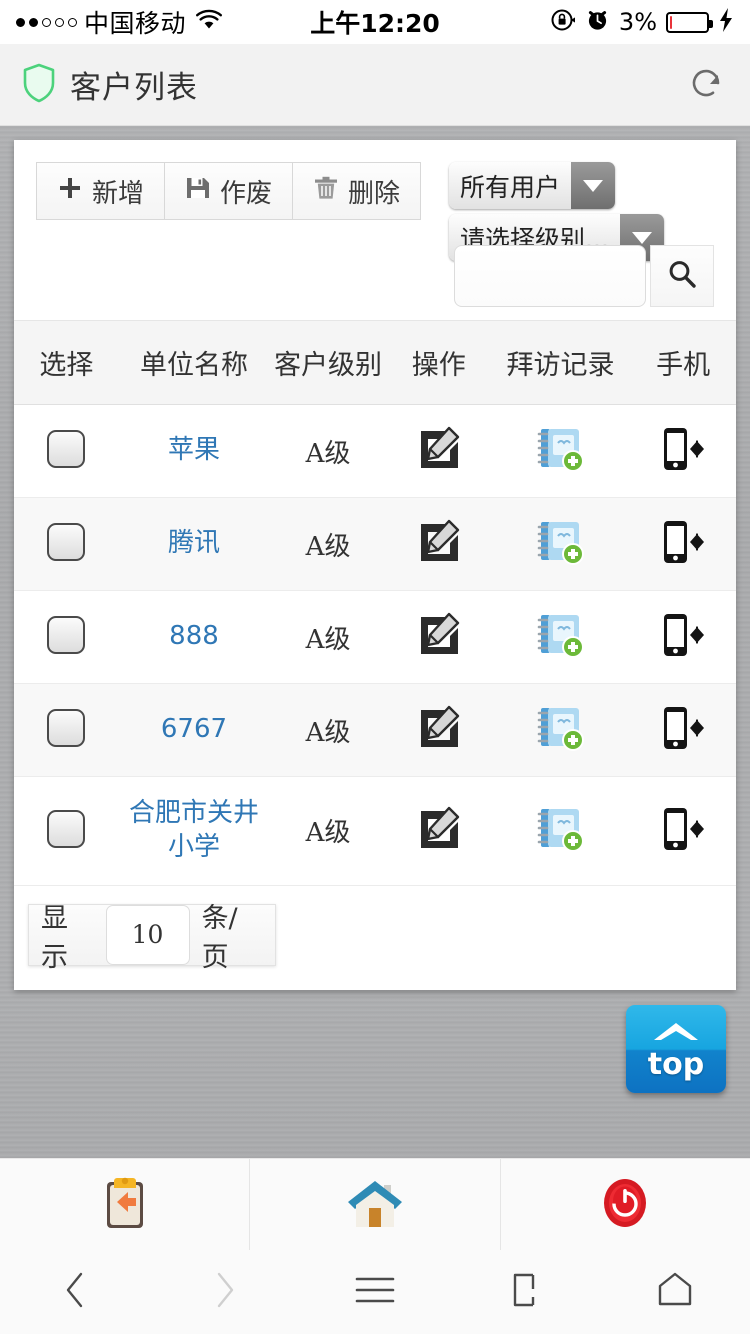 Image resolution: width=750 pixels, height=1334 pixels. I want to click on search-button, so click(682, 276).